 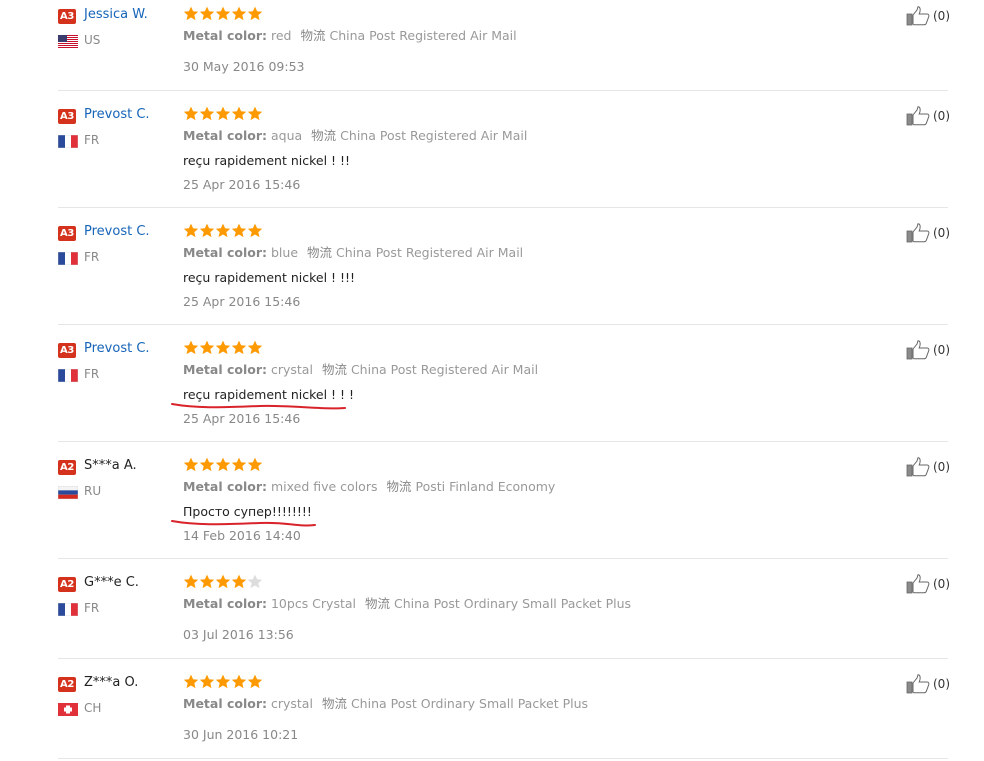 I want to click on logistics-value: China Post Ordinary Small Packet Plus, so click(x=469, y=703).